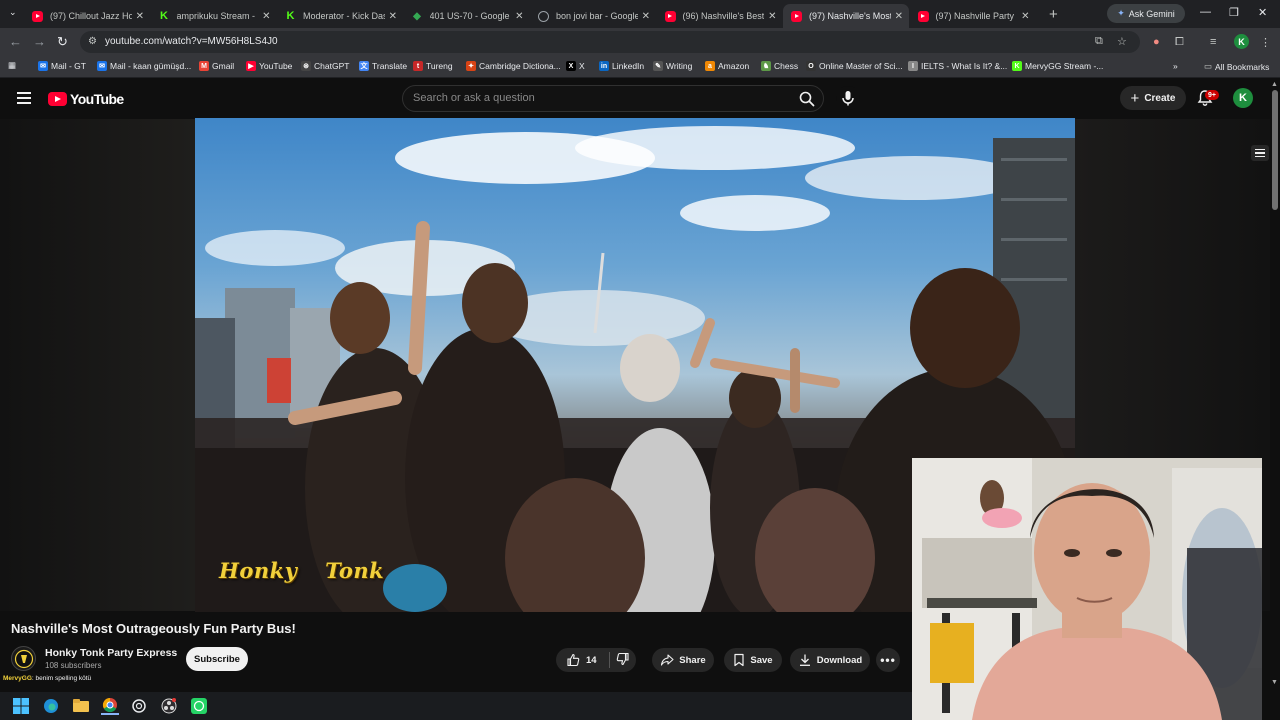 The height and width of the screenshot is (720, 1280). Describe the element at coordinates (1156, 42) in the screenshot. I see `extension-icon: ●` at that location.